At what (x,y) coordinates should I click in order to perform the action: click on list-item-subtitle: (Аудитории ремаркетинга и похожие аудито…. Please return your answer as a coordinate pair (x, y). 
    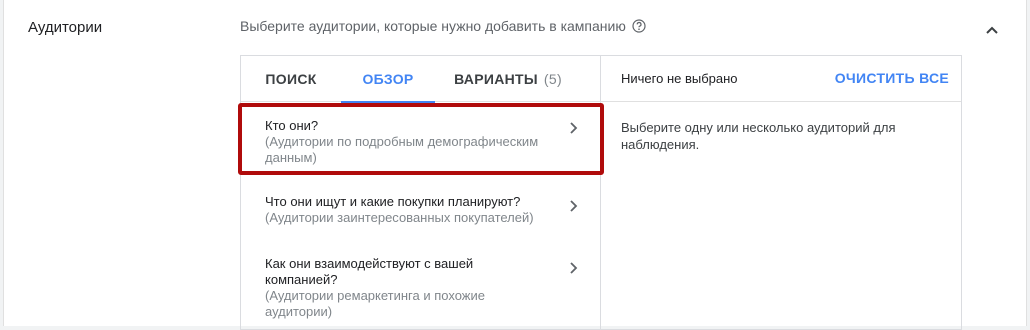
    Looking at the image, I should click on (375, 303).